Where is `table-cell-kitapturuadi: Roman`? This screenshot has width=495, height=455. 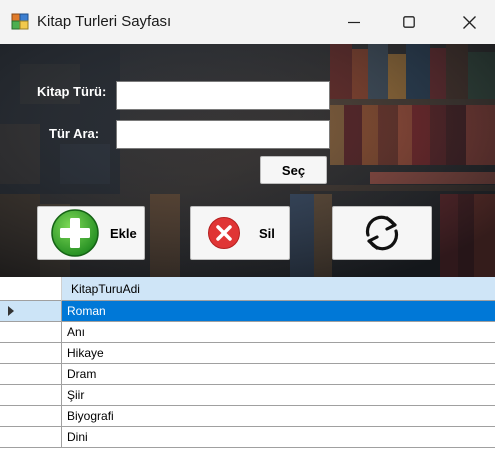
table-cell-kitapturuadi: Roman is located at coordinates (278, 311).